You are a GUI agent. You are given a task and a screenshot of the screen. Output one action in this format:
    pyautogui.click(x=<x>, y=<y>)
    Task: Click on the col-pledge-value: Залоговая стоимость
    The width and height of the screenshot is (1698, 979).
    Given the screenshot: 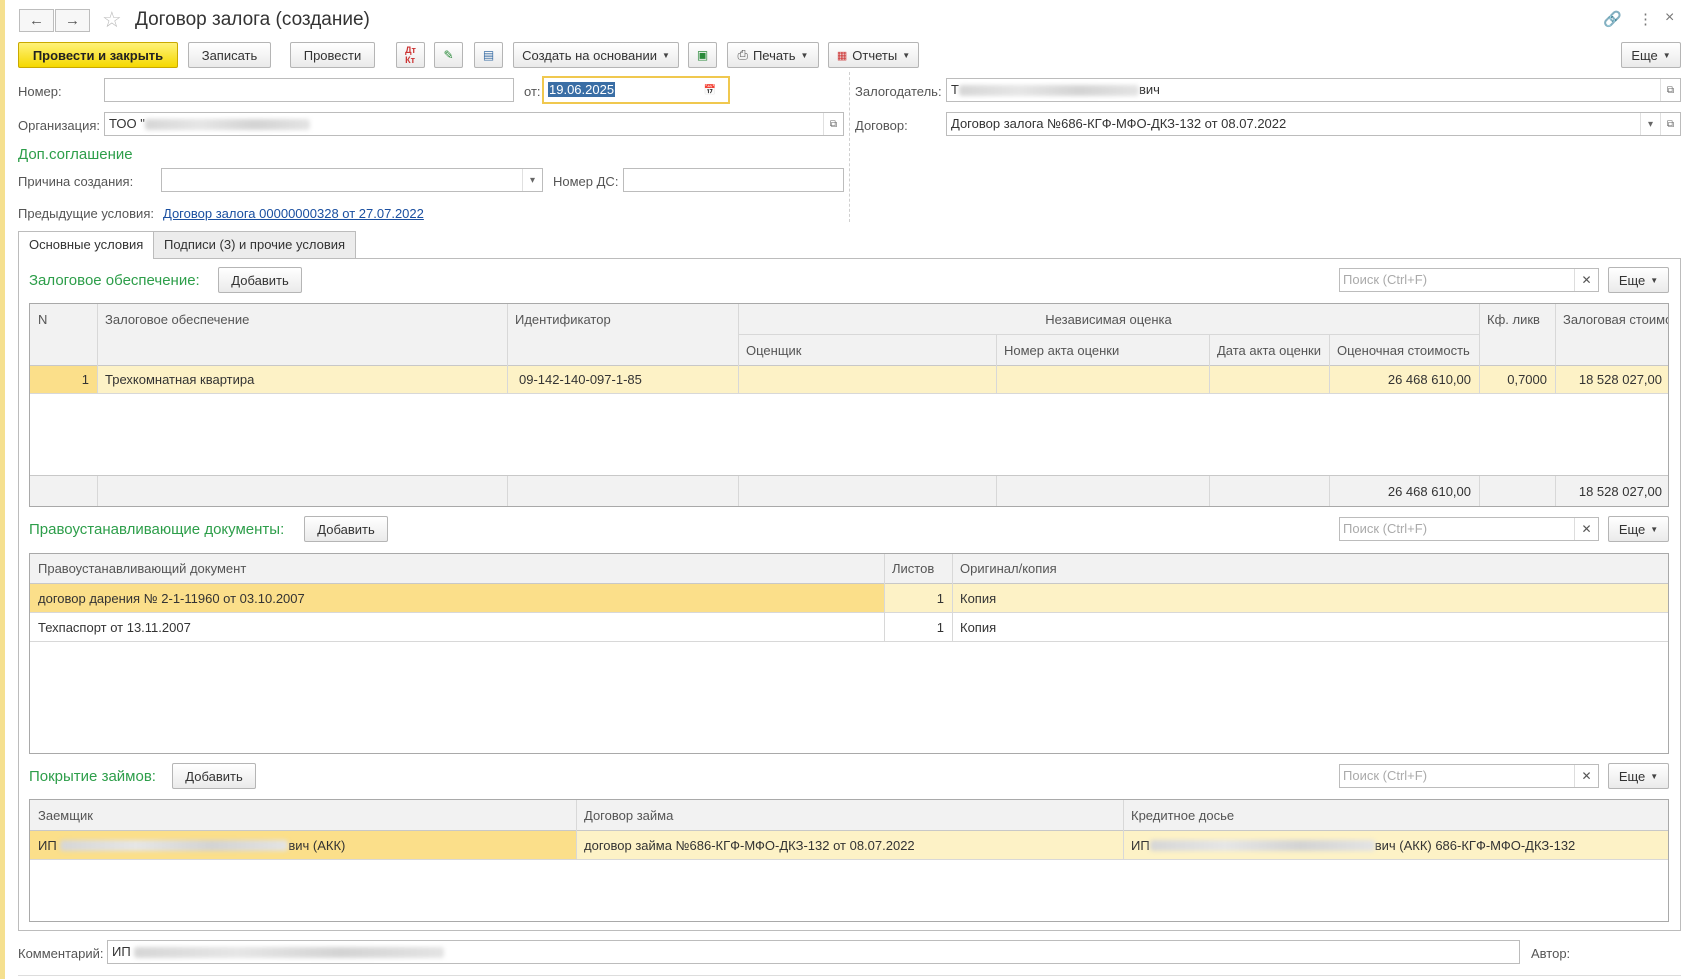 What is the action you would take?
    pyautogui.click(x=1611, y=319)
    